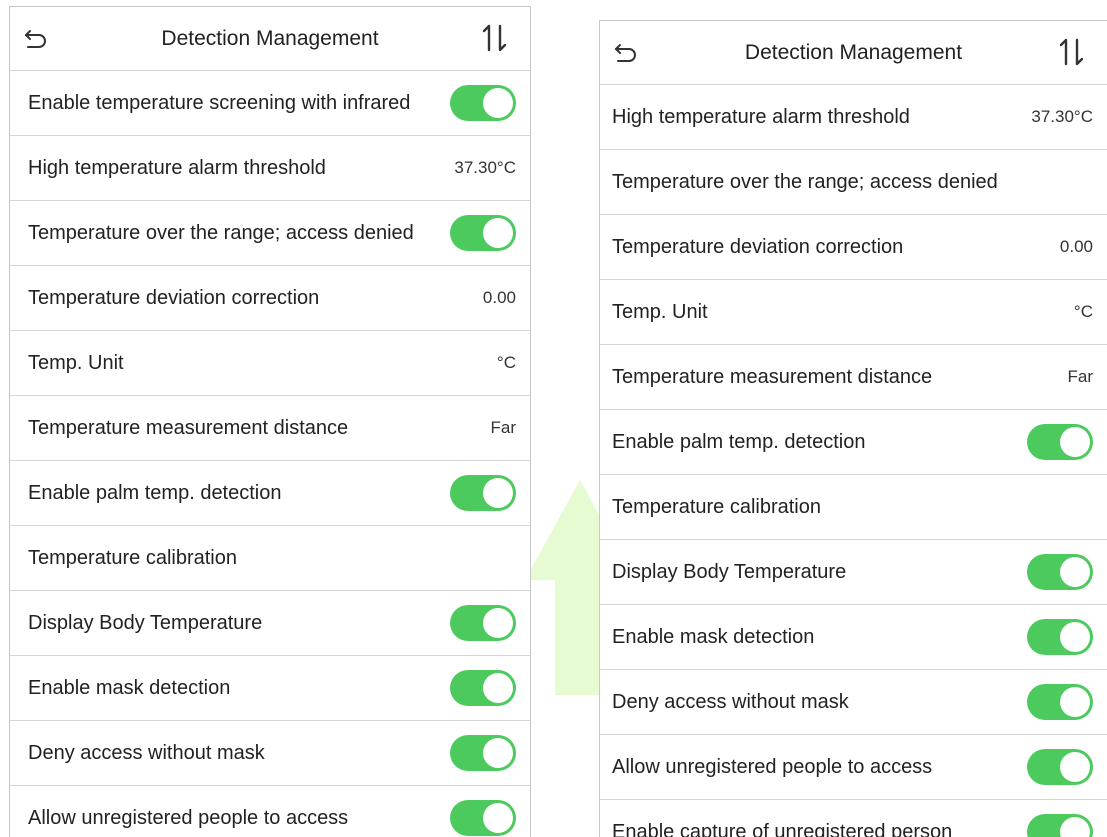 The image size is (1107, 837). Describe the element at coordinates (853, 818) in the screenshot. I see `setting-row-enable-capture-of-unregistered-person: Enable capture of unregistered person` at that location.